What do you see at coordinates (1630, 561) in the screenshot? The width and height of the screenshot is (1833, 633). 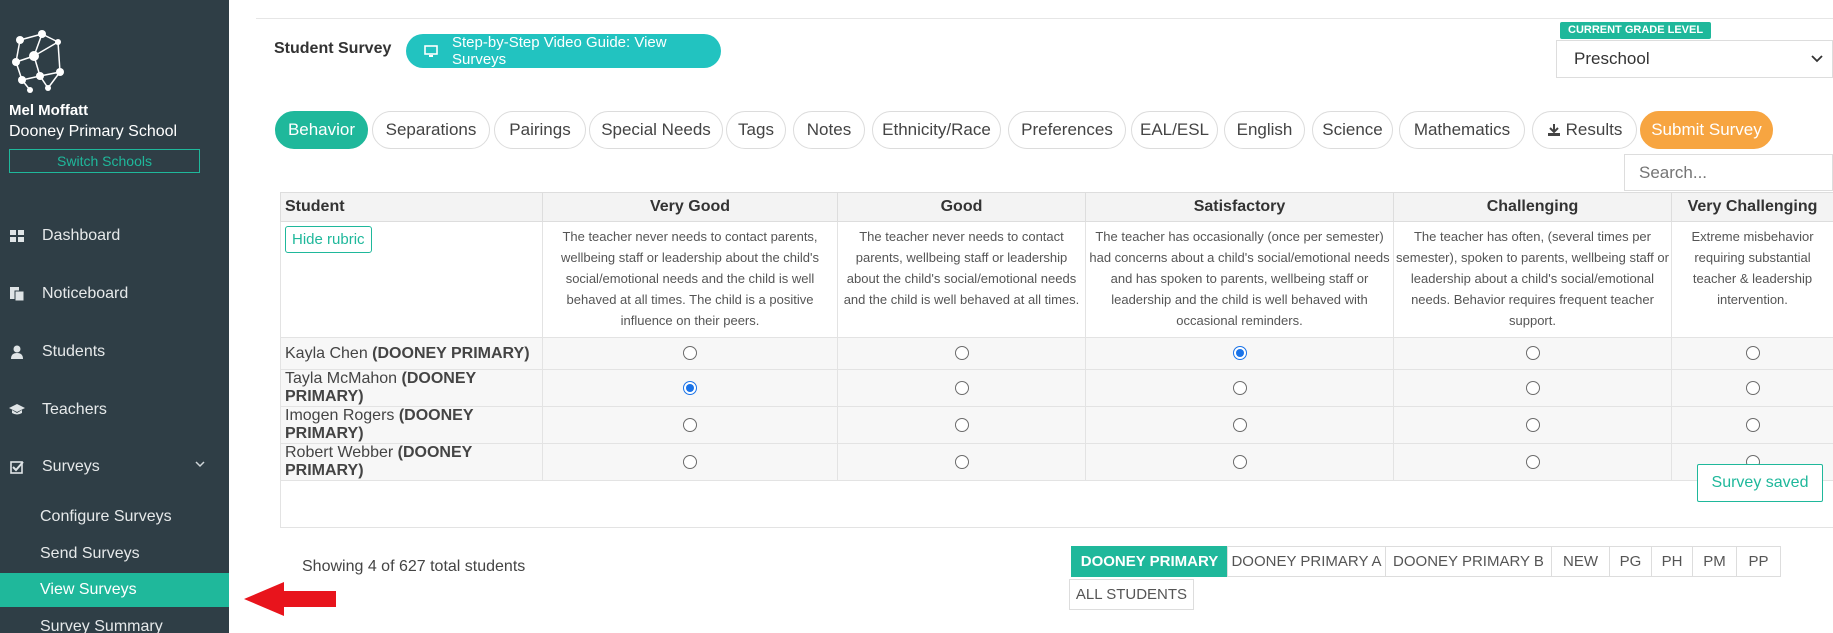 I see `filter-pg: PG` at bounding box center [1630, 561].